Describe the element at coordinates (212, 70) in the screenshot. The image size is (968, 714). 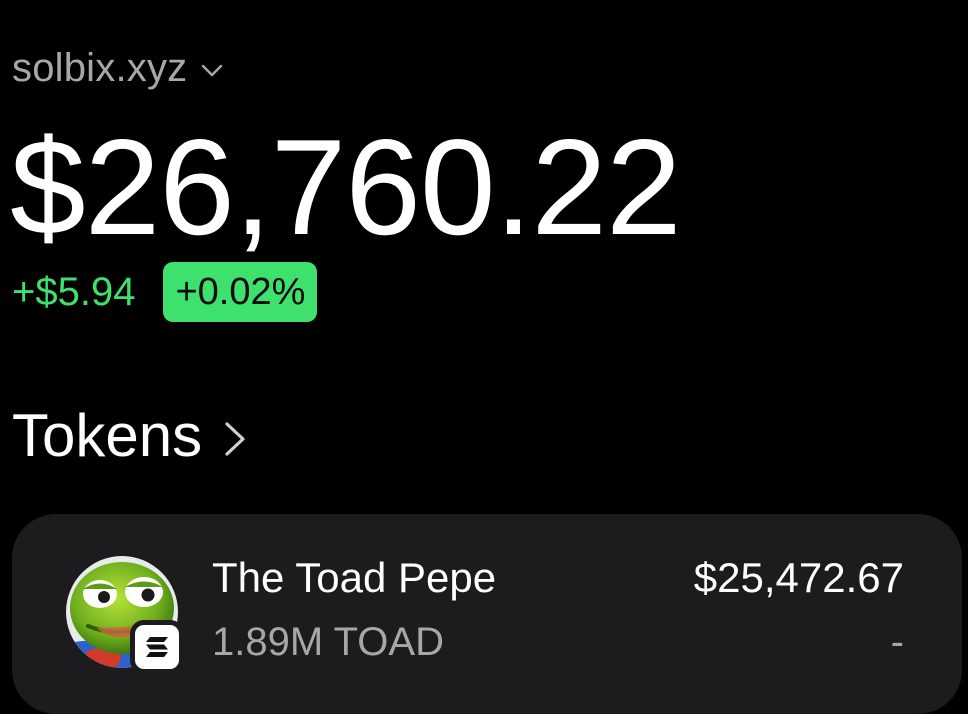
I see `chevron-down-icon` at that location.